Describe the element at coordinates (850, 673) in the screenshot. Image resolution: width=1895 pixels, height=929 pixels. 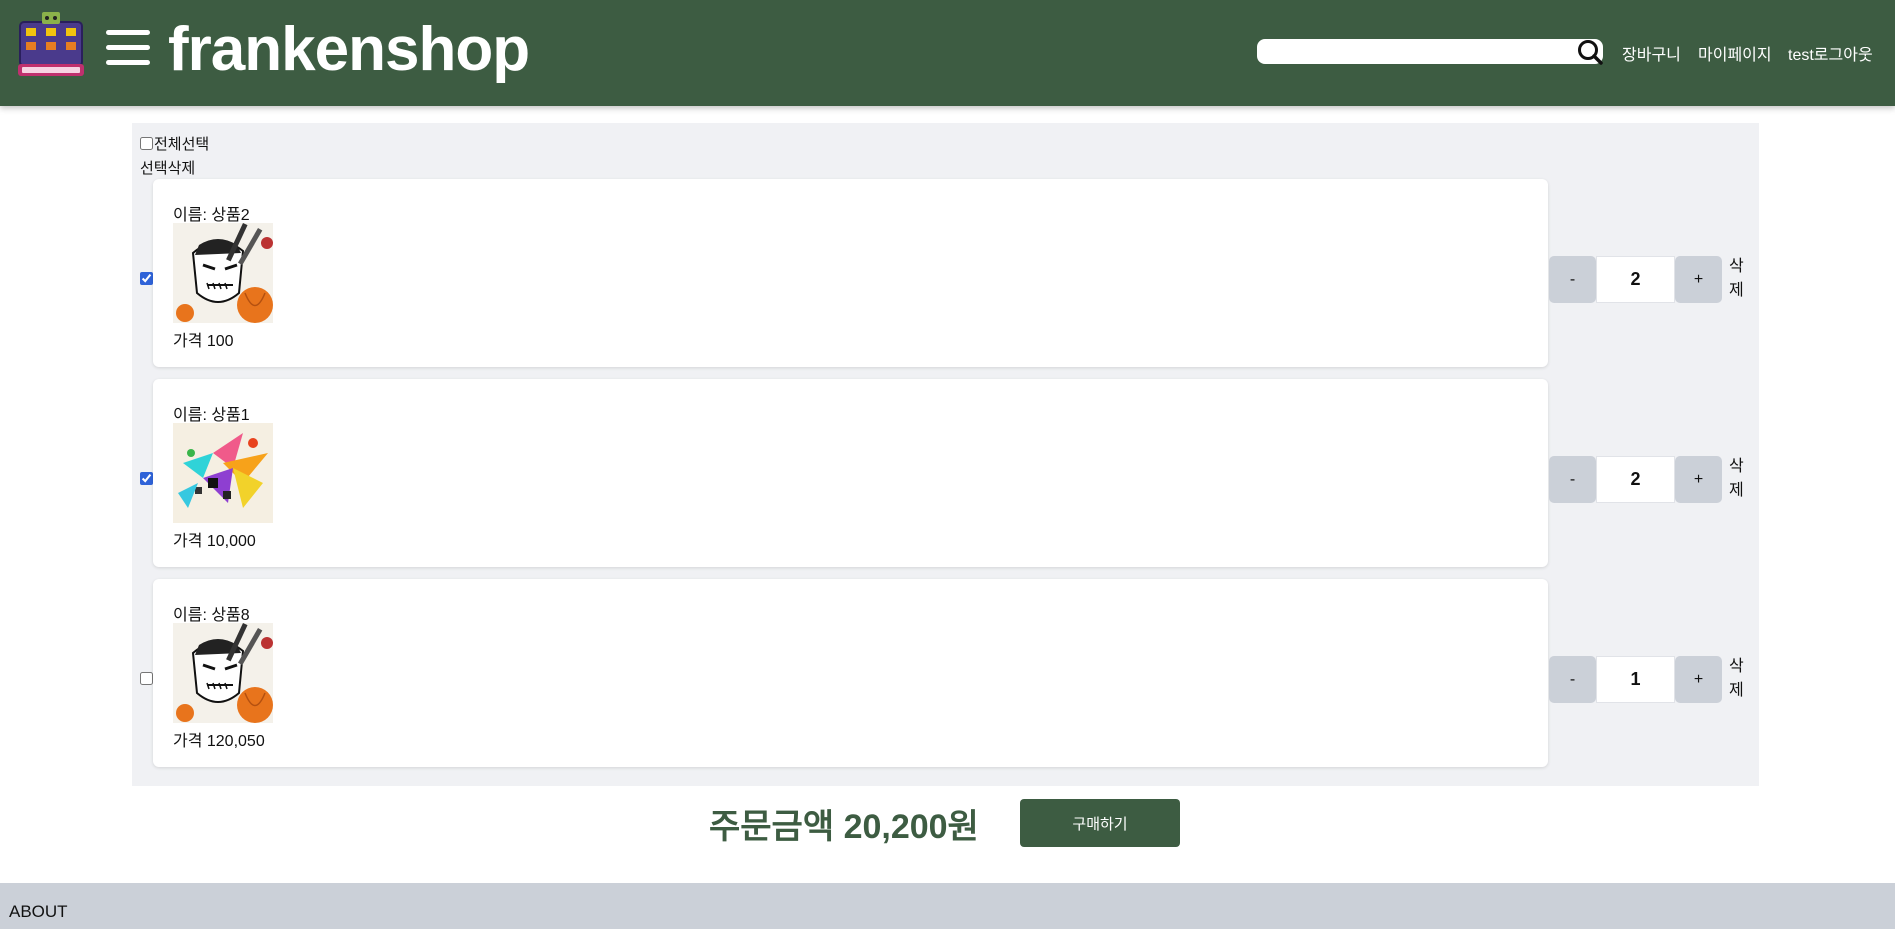
I see `cart-item-card: 이름: 상품8 가격 120,050` at that location.